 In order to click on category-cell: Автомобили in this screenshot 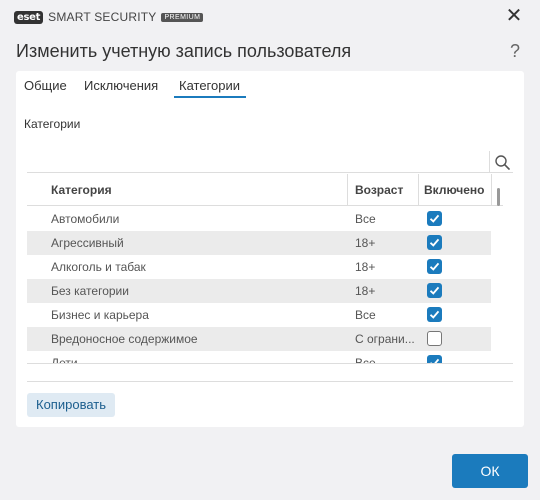, I will do `click(85, 219)`.